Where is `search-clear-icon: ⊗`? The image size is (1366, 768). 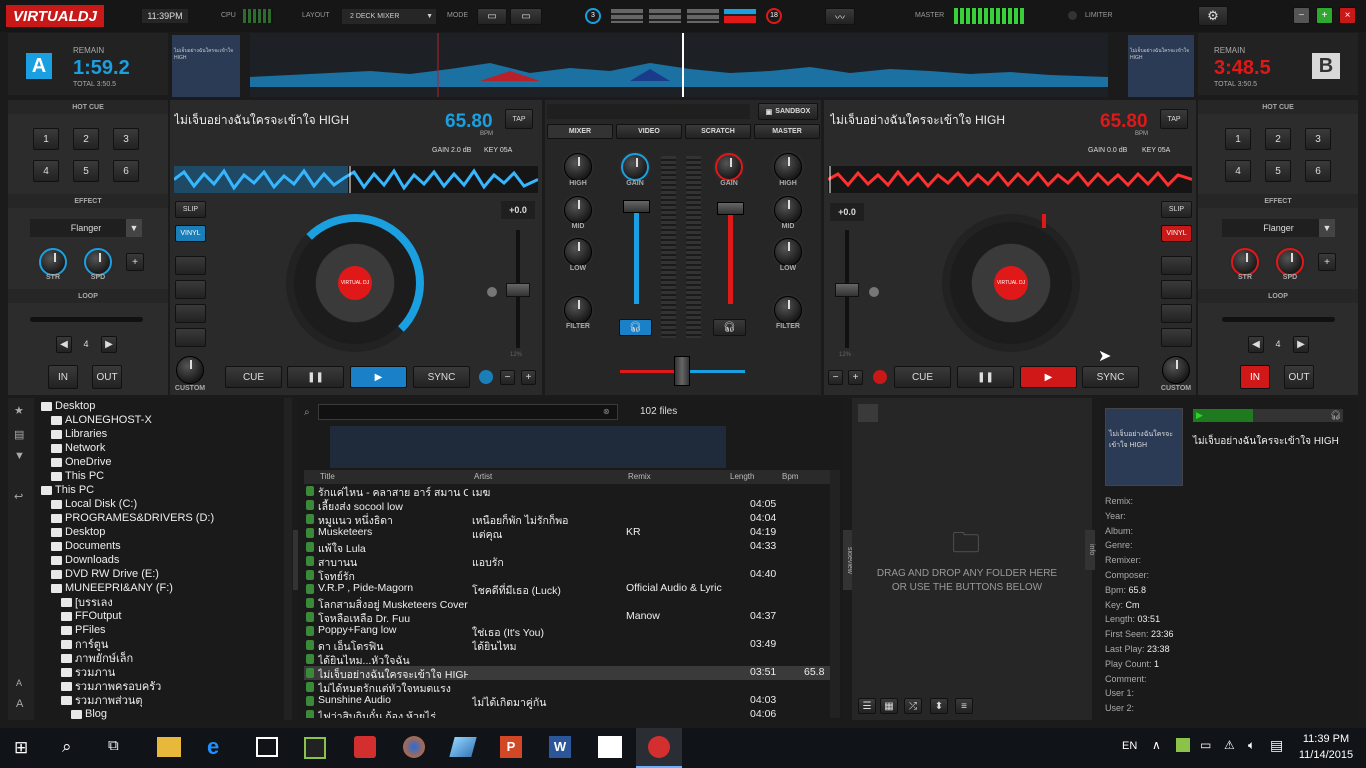 search-clear-icon: ⊗ is located at coordinates (606, 411).